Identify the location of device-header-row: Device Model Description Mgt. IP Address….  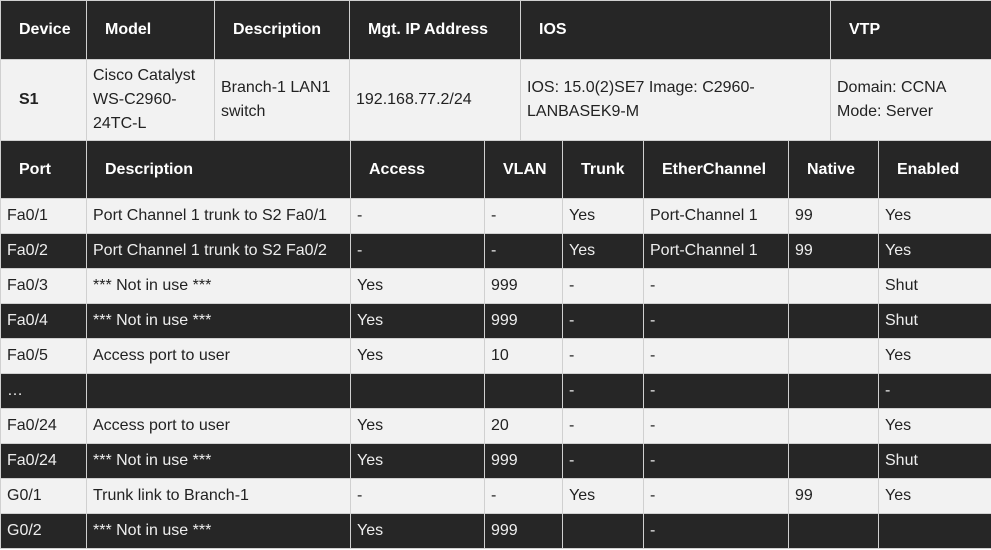
(495, 30).